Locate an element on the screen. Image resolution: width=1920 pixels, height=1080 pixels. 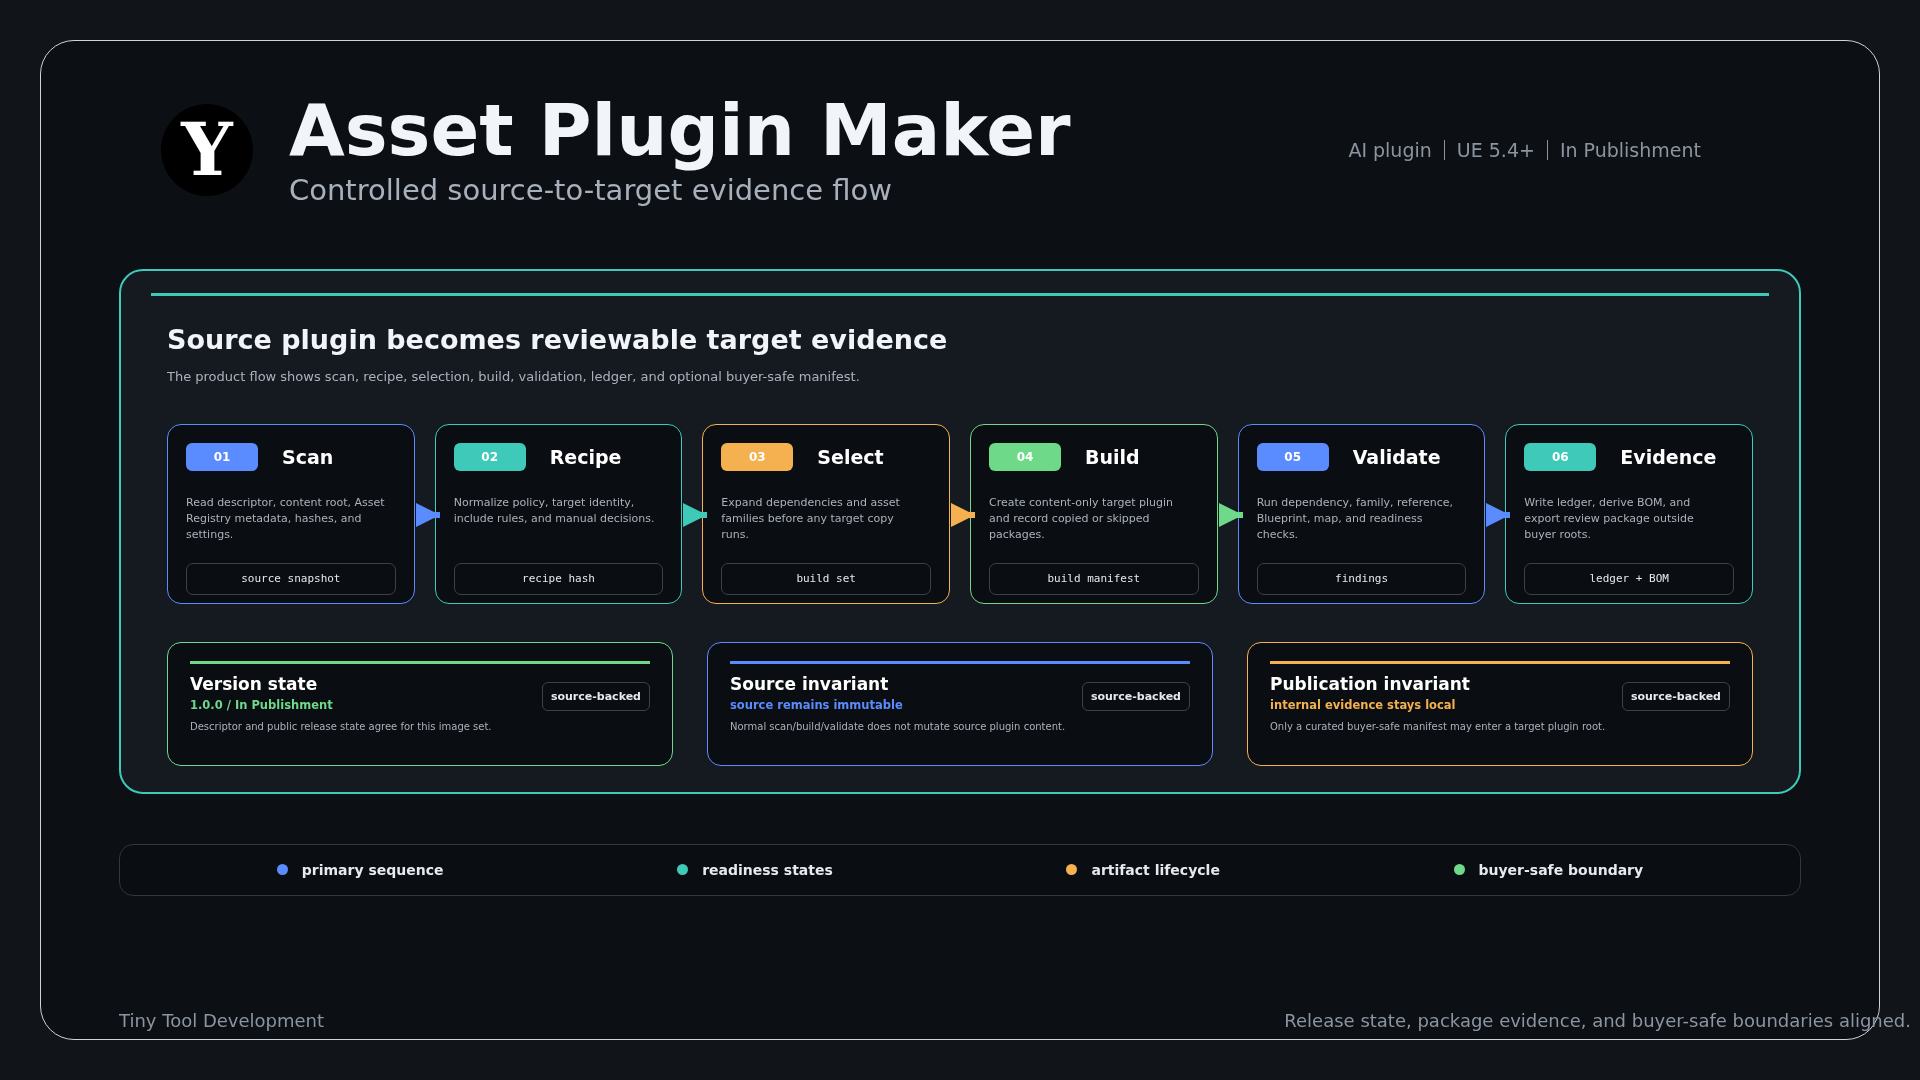
invariant-description: Normal scan/build/validate does not mutate source plugin content. is located at coordinates (898, 726).